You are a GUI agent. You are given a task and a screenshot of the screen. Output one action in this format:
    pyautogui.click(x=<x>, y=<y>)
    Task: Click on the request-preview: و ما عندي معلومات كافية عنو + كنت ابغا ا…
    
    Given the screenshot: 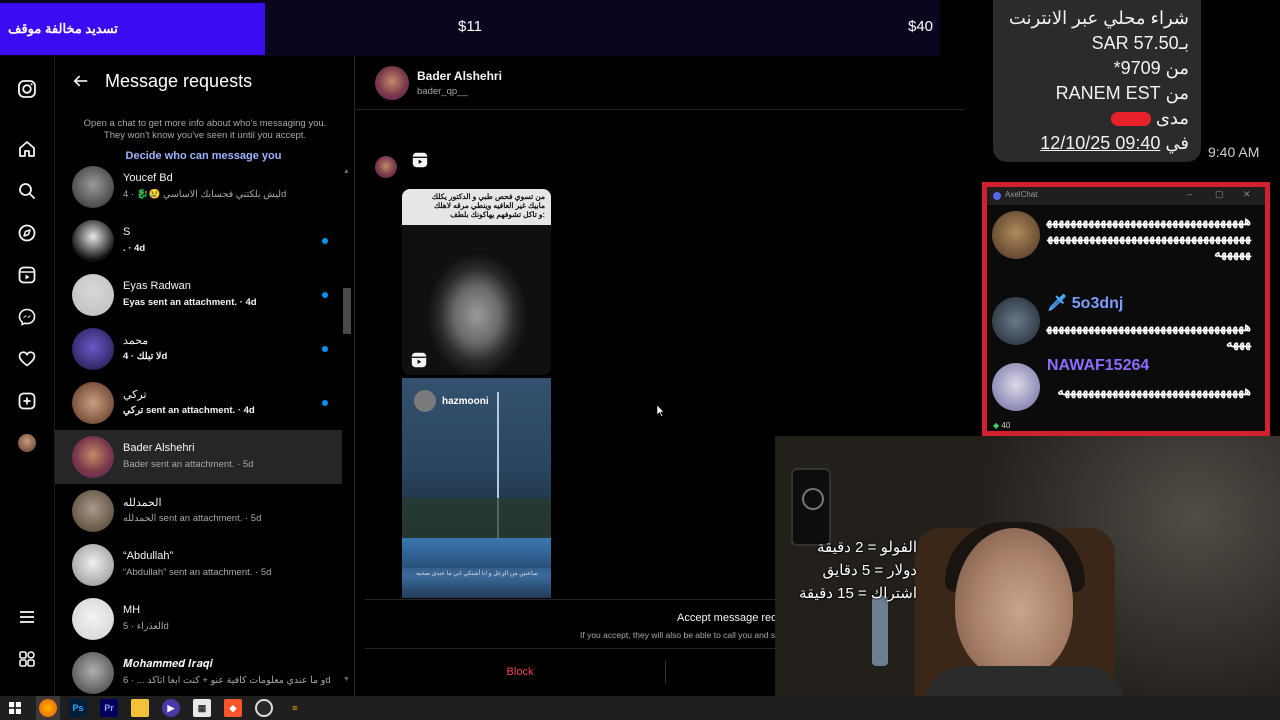 What is the action you would take?
    pyautogui.click(x=227, y=680)
    